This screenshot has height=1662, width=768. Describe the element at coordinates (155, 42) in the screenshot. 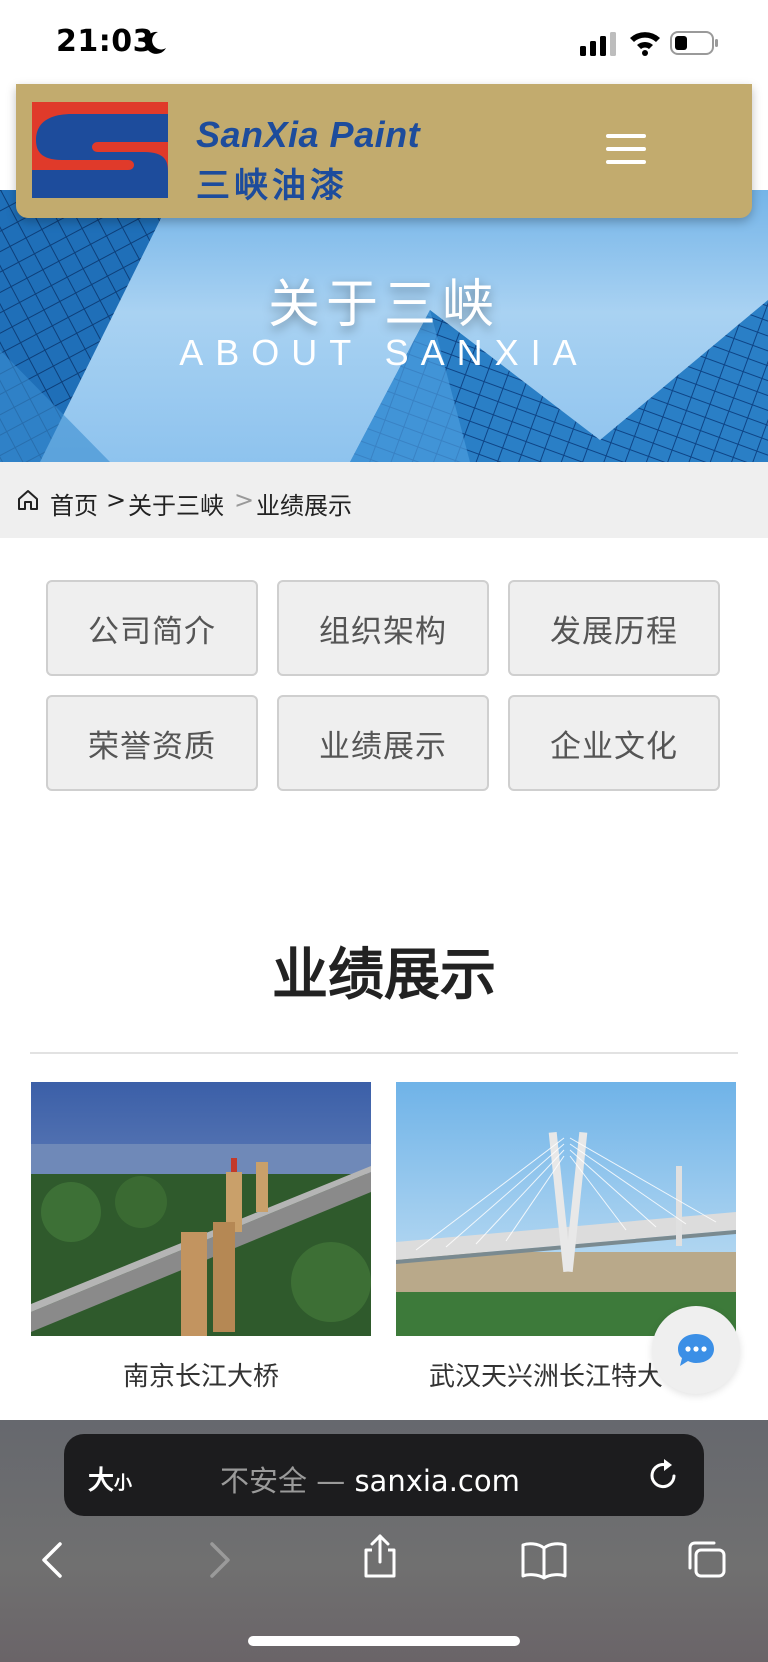

I see `moon-icon` at that location.